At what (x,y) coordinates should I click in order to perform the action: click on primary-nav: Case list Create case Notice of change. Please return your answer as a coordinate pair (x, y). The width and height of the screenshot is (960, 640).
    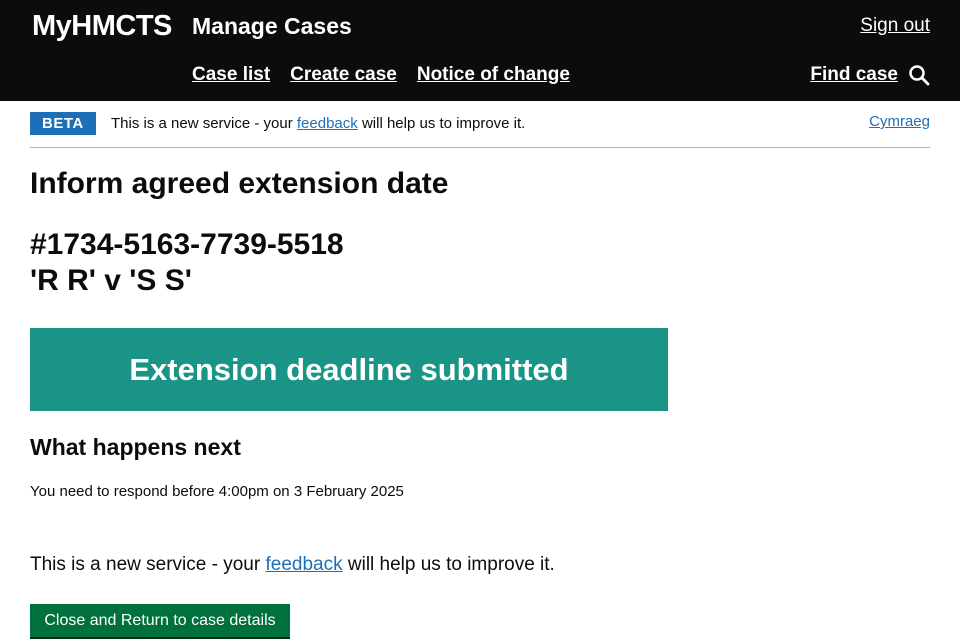
    Looking at the image, I should click on (381, 75).